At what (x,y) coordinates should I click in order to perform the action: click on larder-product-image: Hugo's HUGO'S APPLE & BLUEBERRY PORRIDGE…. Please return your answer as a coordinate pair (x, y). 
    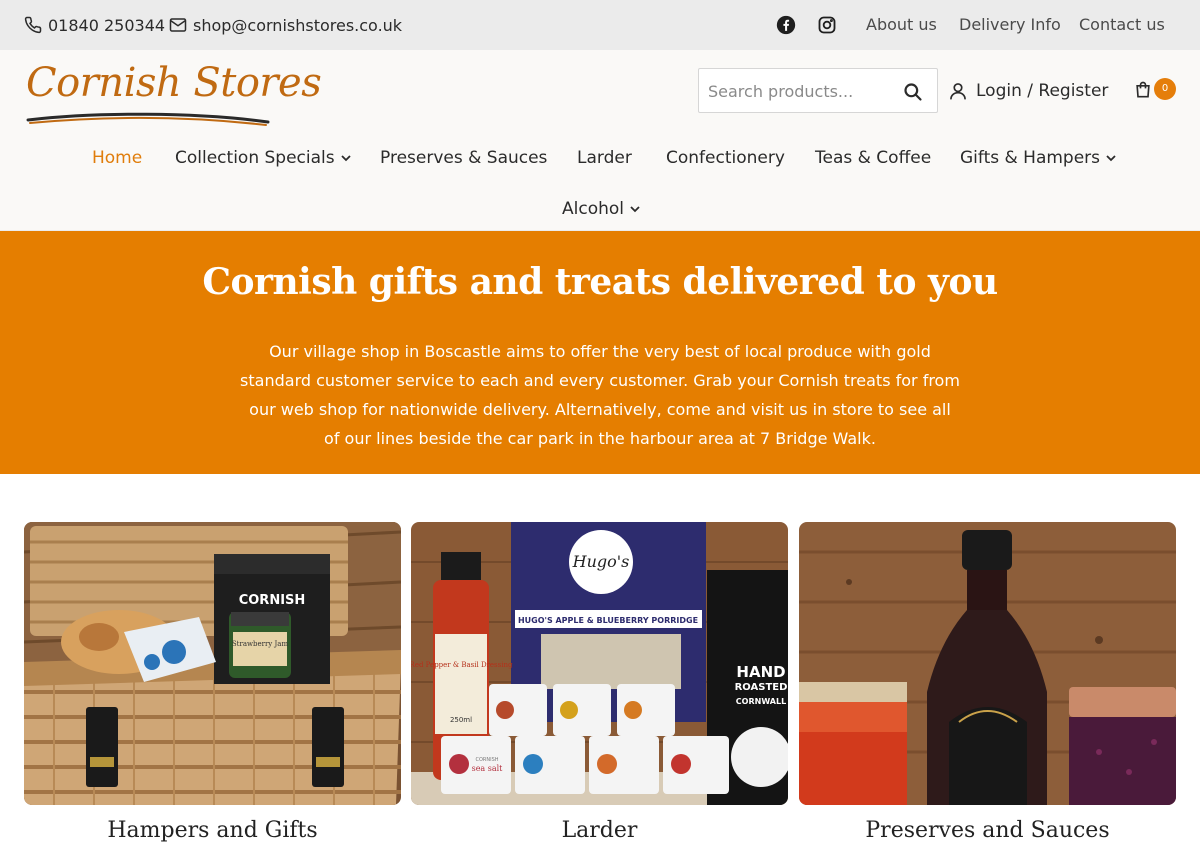
    Looking at the image, I should click on (599, 663).